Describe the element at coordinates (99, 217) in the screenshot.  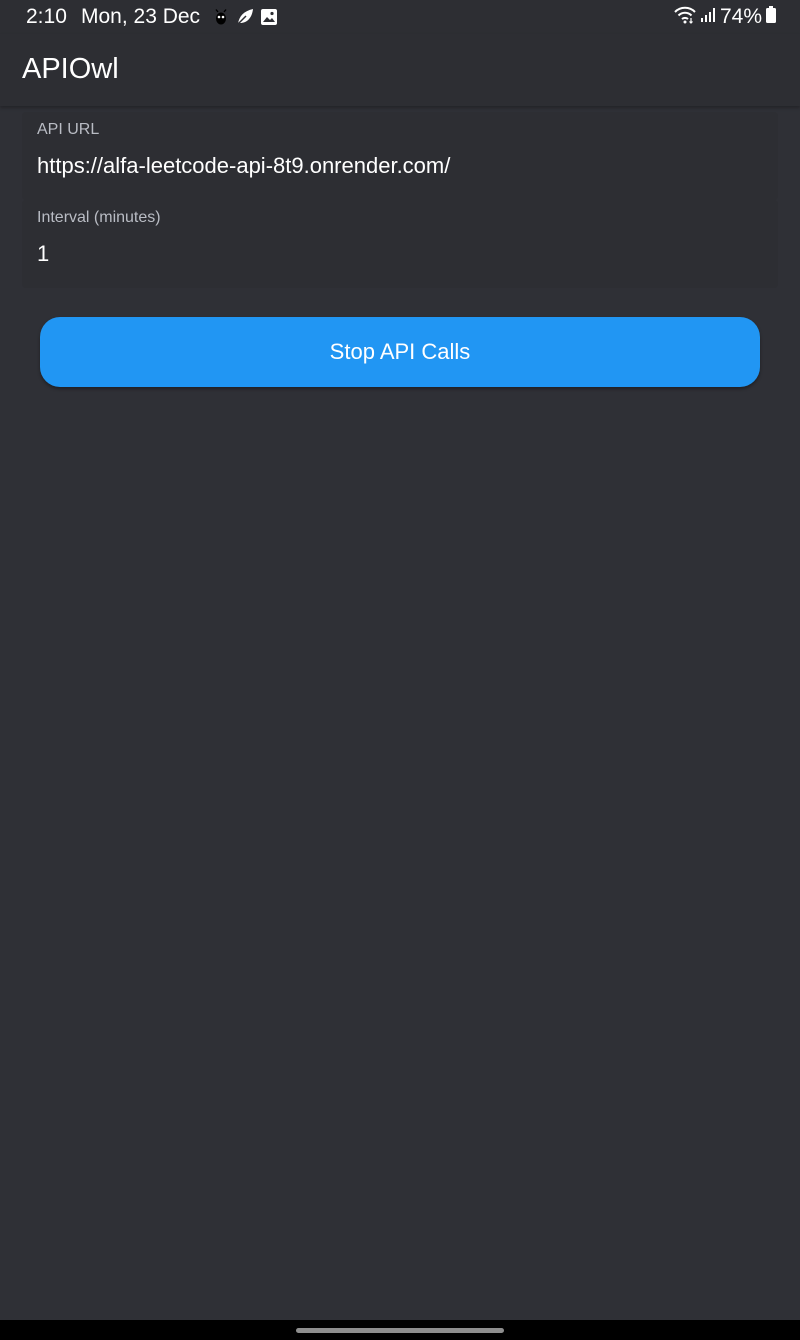
I see `interval-label: Interval (minutes)` at that location.